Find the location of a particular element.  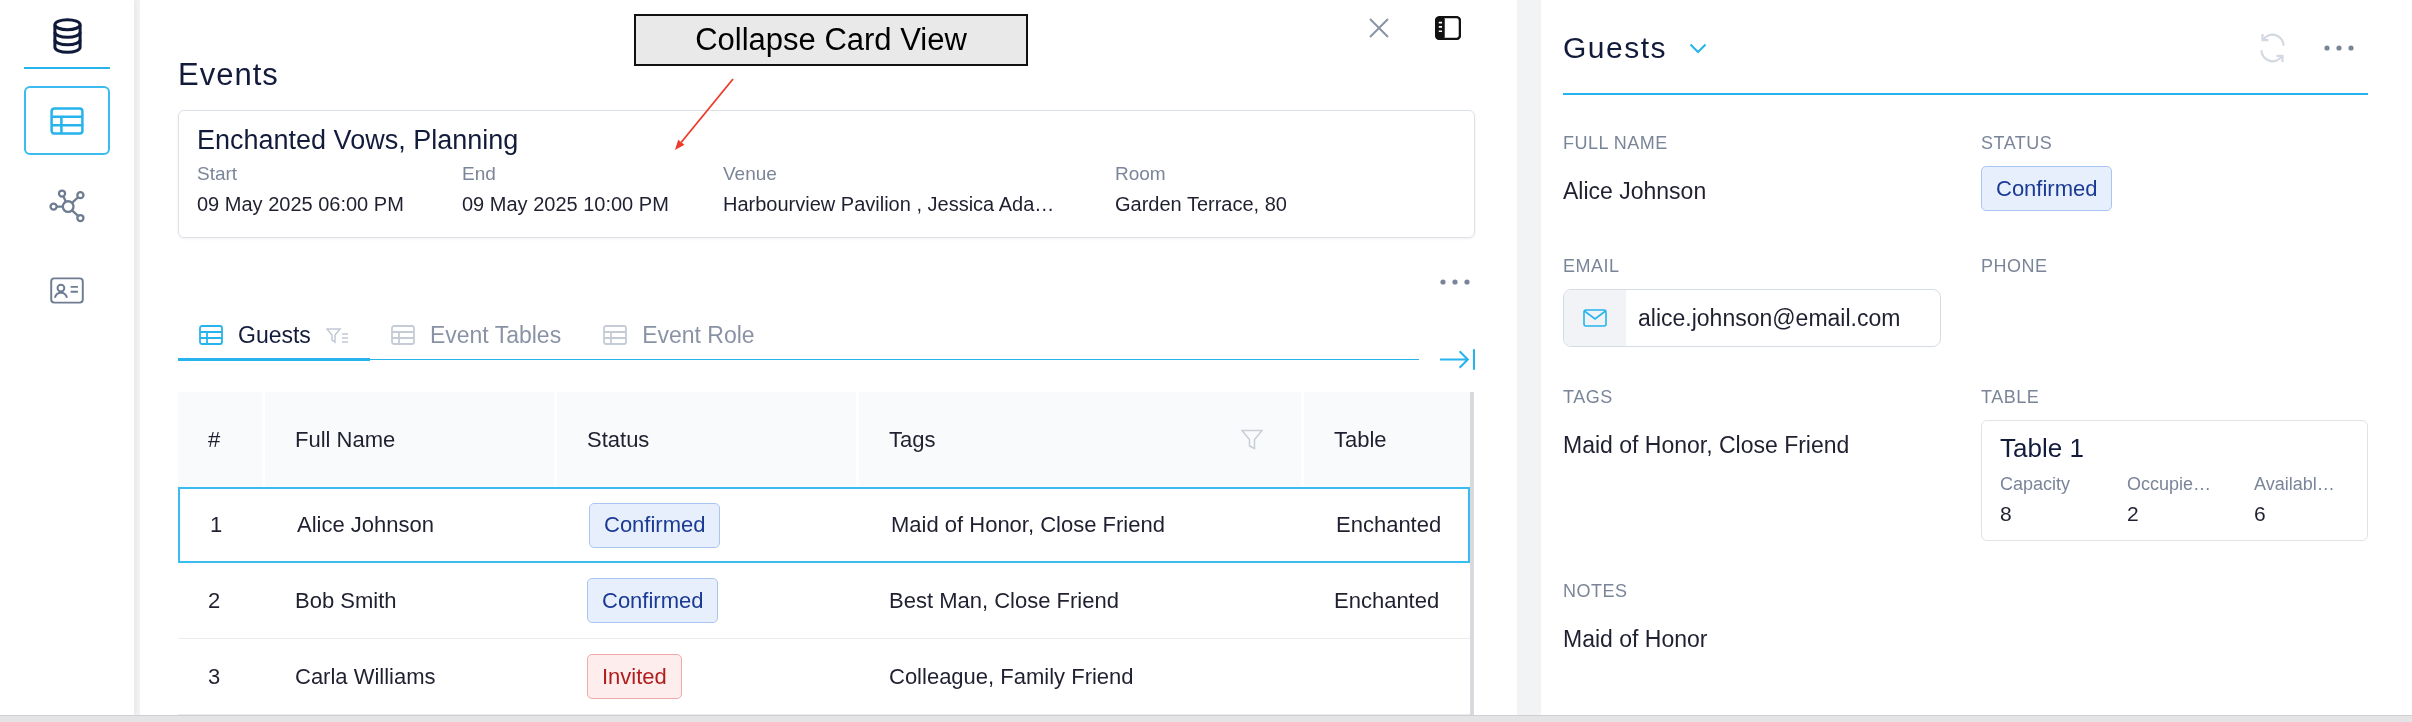

stat-value: 8 is located at coordinates (2006, 514).